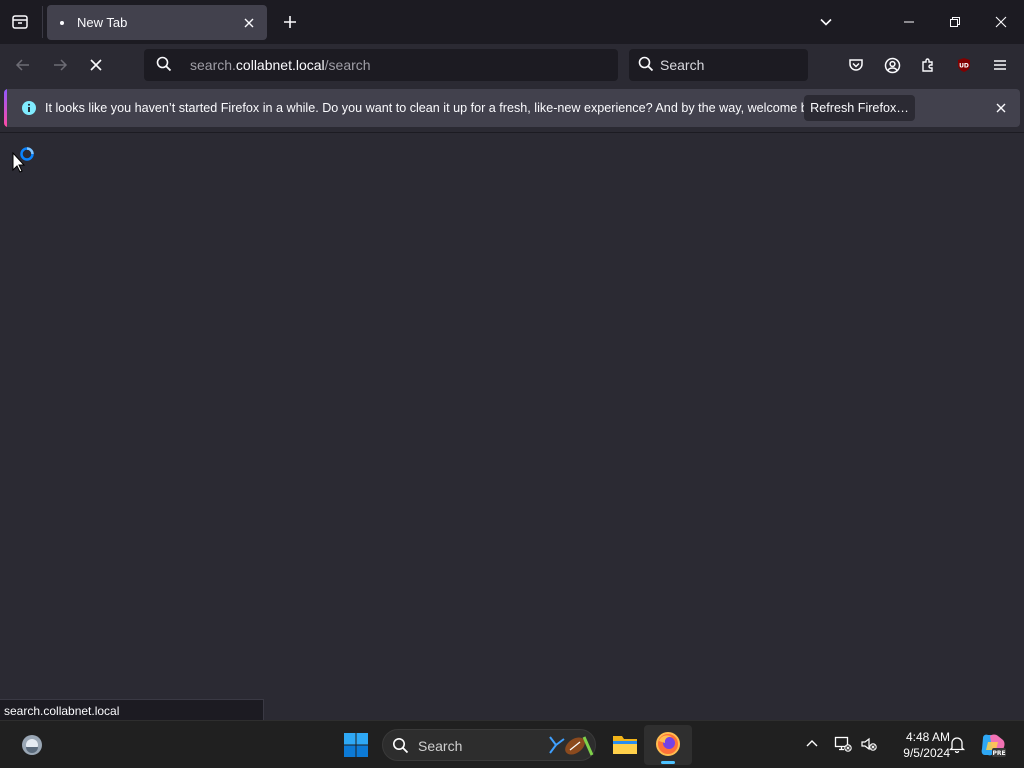 This screenshot has width=1024, height=768. I want to click on forward-arrow-icon, so click(61, 65).